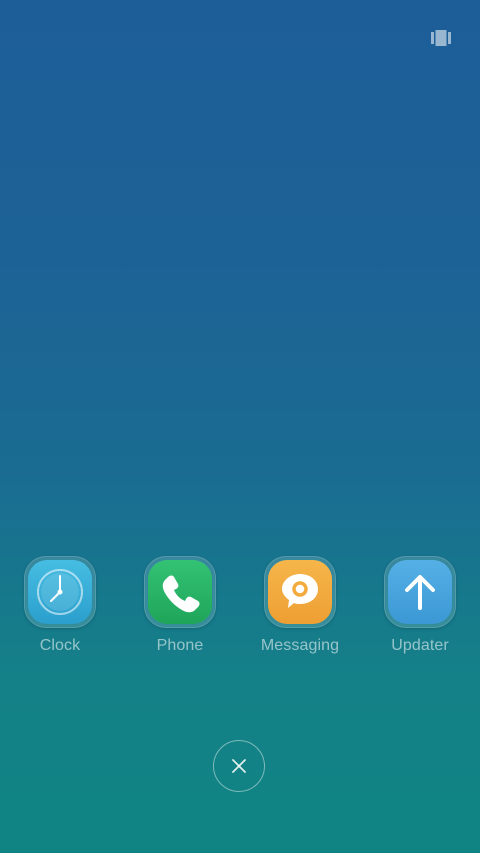 The width and height of the screenshot is (480, 853). I want to click on app-phone-label: Phone, so click(180, 645).